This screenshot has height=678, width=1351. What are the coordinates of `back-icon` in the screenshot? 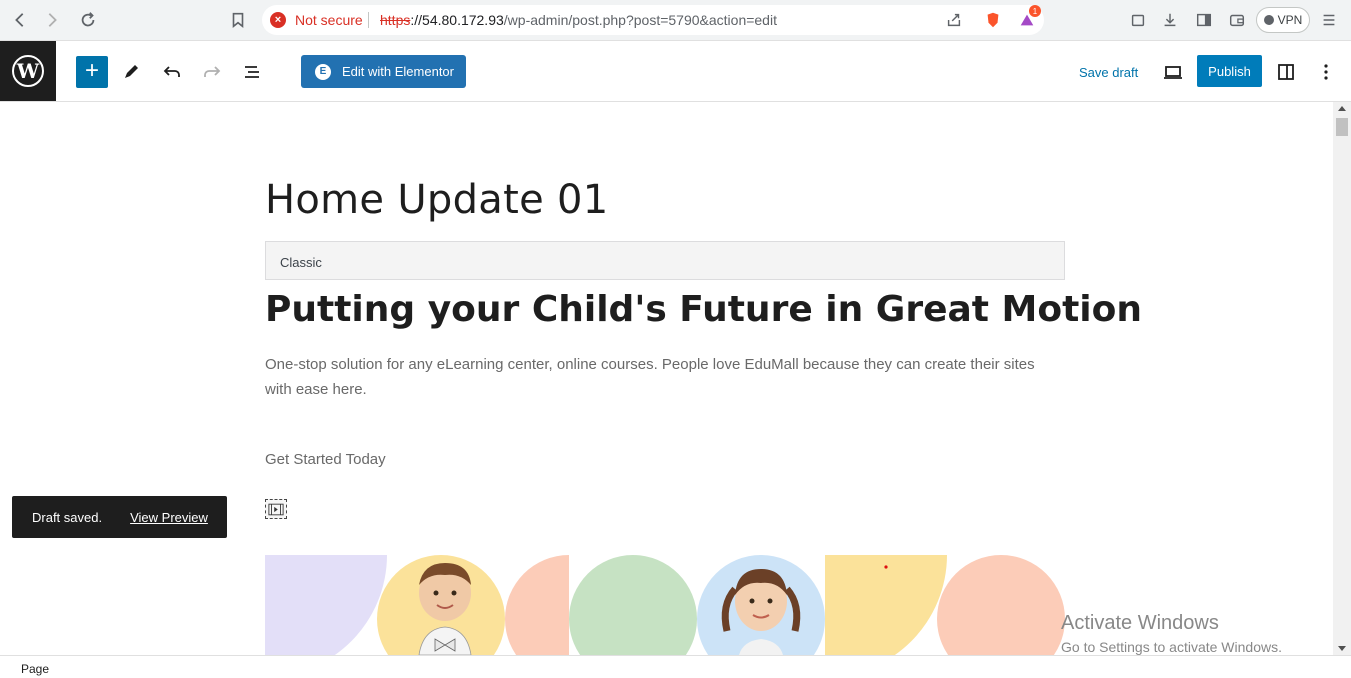 It's located at (20, 20).